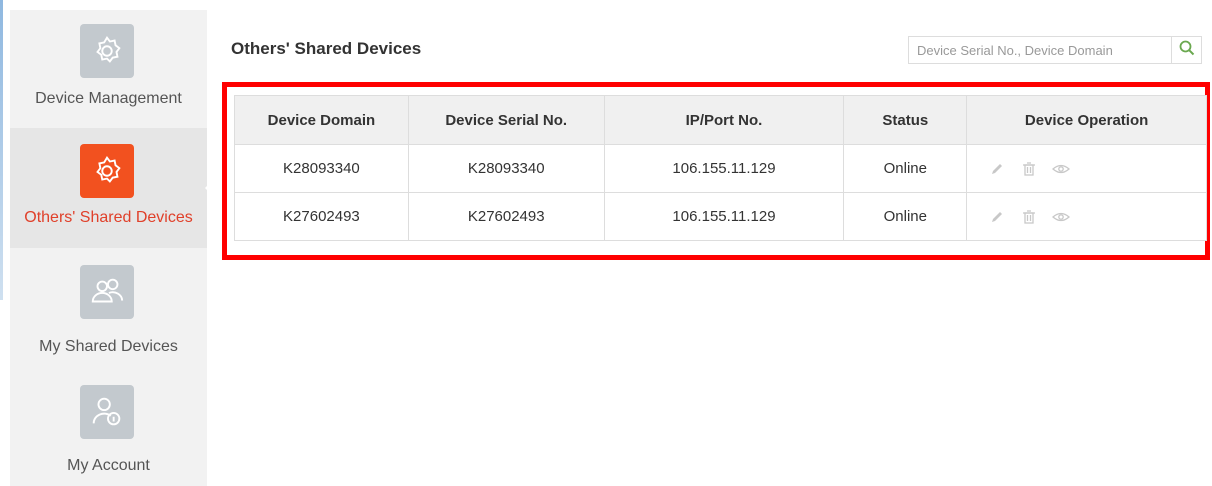 Image resolution: width=1212 pixels, height=486 pixels. I want to click on sidebar-item-my-shared-devices: My Shared Devices, so click(108, 308).